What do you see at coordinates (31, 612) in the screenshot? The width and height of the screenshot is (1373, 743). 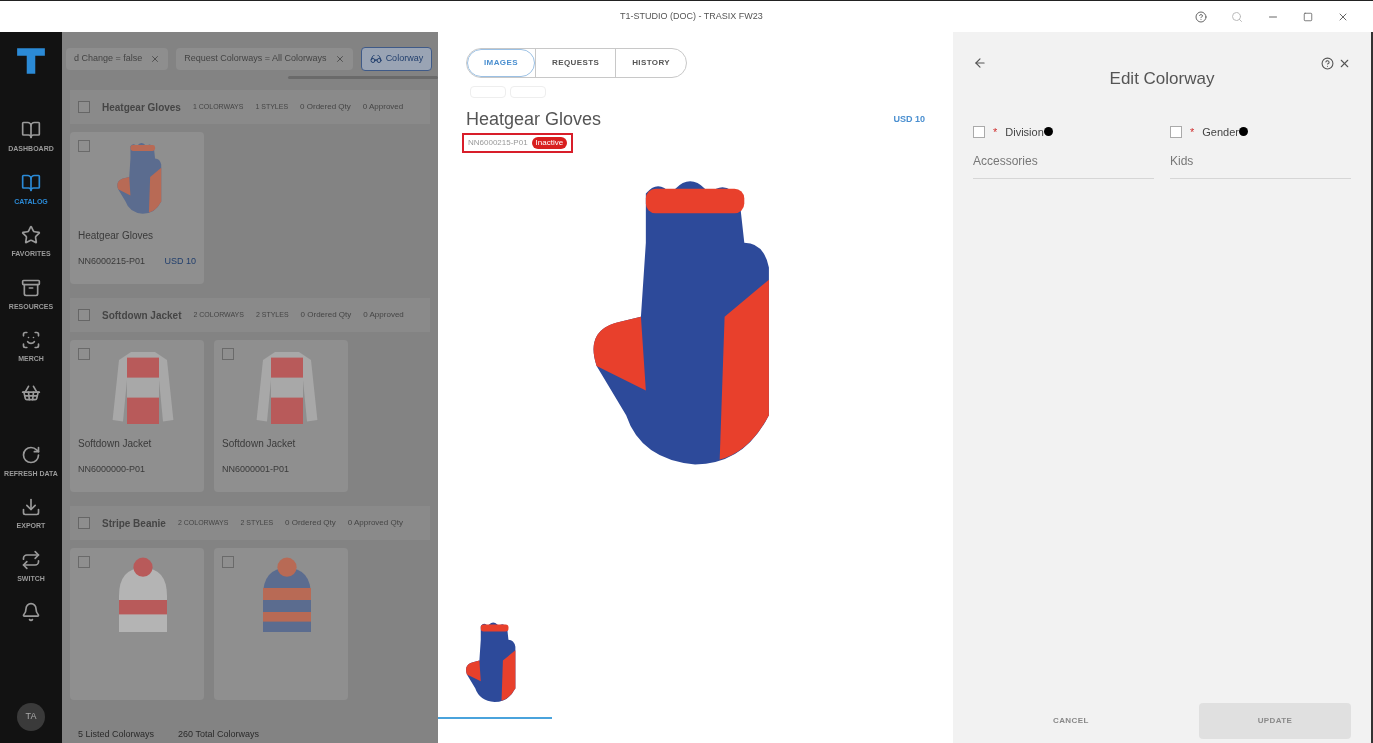 I see `bell-icon` at bounding box center [31, 612].